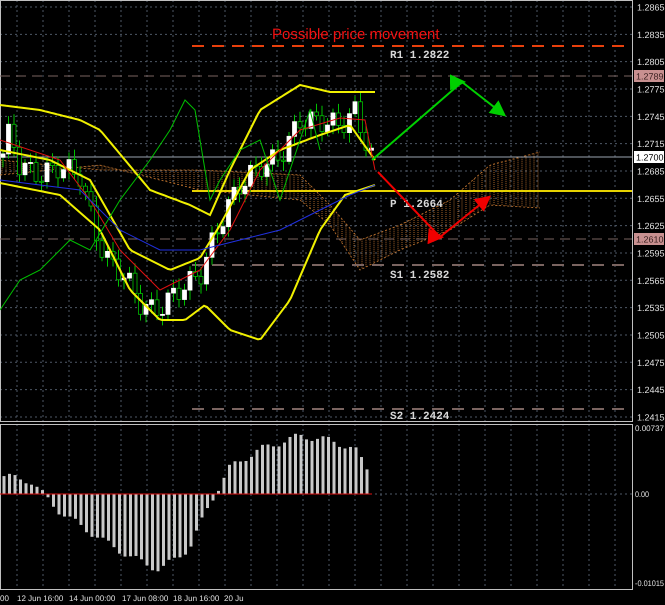 This screenshot has height=605, width=665. Describe the element at coordinates (40, 598) in the screenshot. I see `time-axis-label: 12 Jun 16:00` at that location.